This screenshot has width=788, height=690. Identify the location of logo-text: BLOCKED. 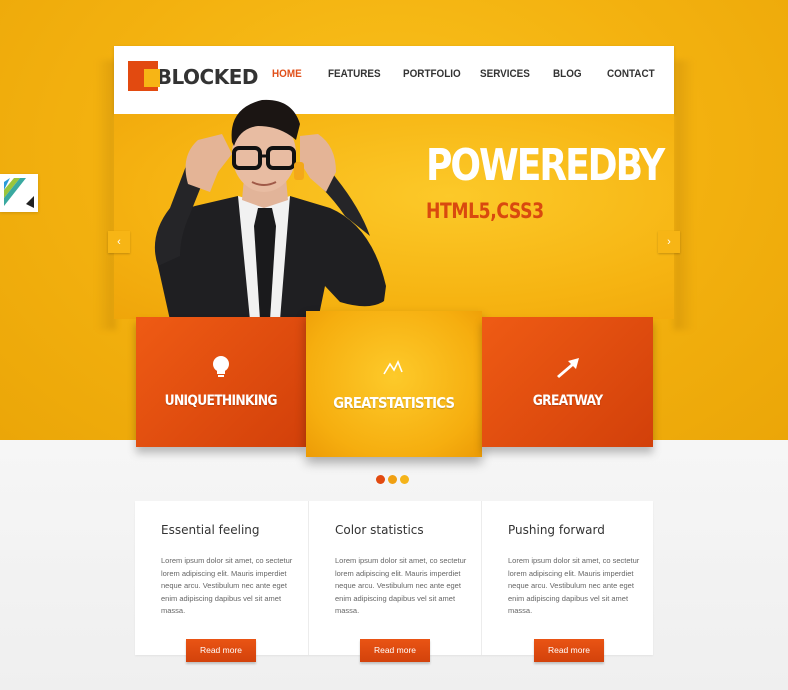
(207, 77).